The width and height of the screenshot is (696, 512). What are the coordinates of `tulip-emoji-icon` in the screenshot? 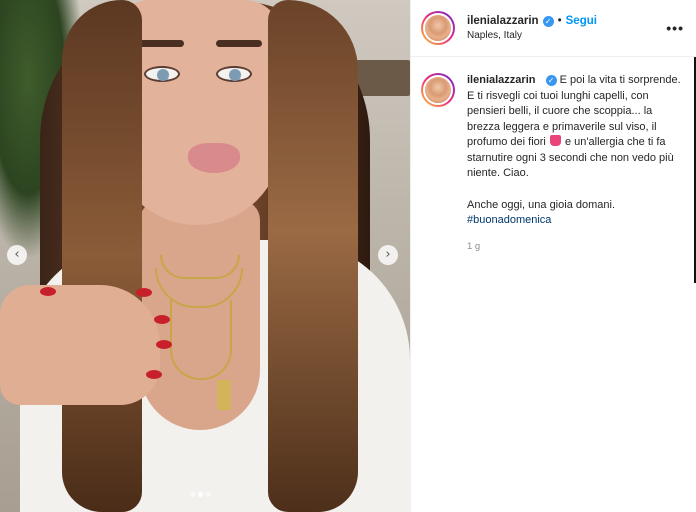 It's located at (555, 140).